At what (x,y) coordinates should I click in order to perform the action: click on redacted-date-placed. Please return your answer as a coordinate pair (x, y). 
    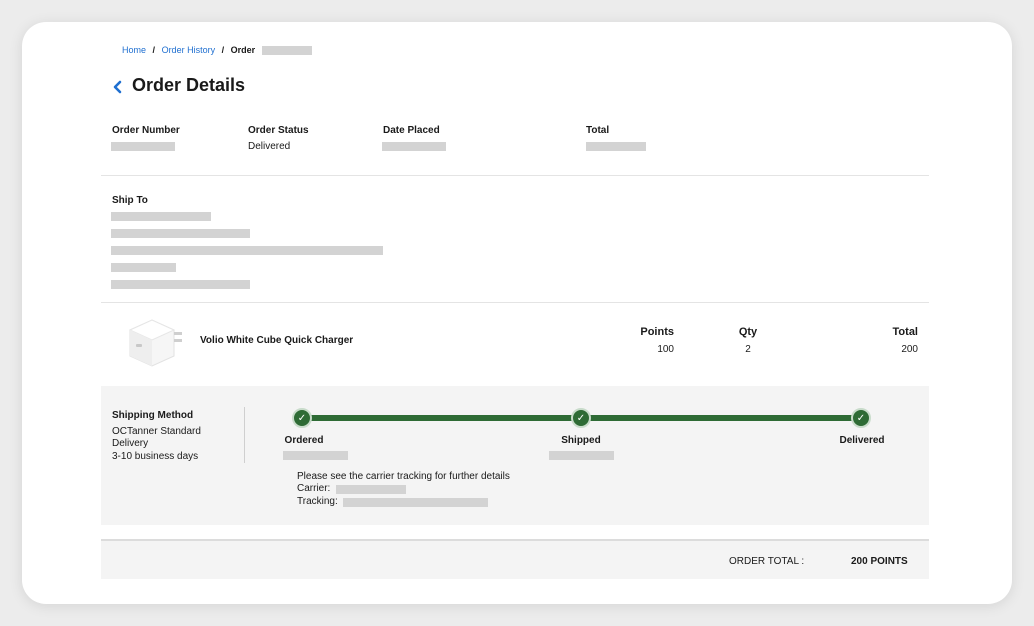
    Looking at the image, I should click on (414, 146).